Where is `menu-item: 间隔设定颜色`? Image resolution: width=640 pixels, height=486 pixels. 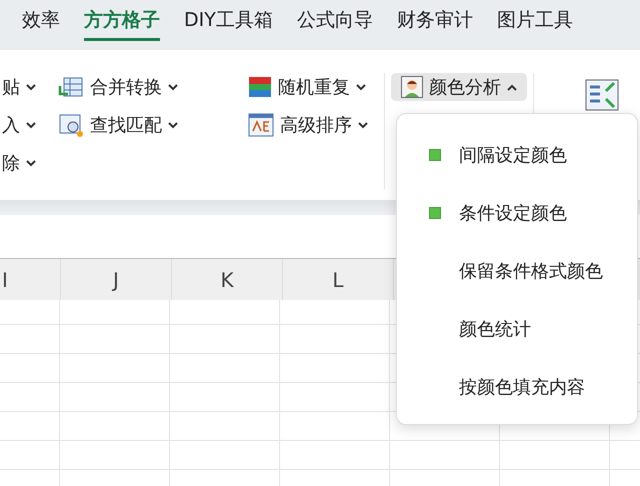 menu-item: 间隔设定颜色 is located at coordinates (517, 155).